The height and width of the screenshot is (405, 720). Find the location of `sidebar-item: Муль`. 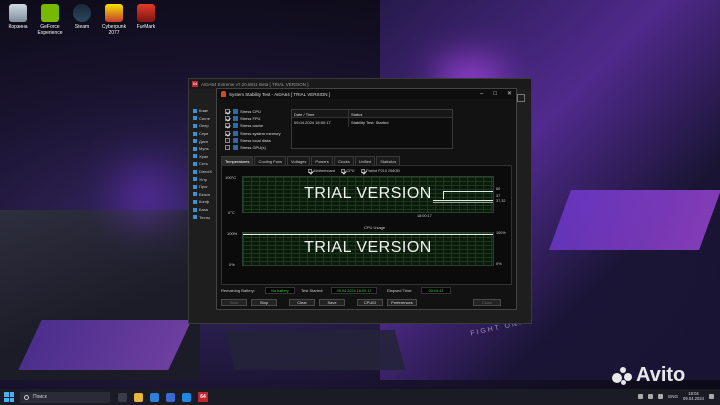

sidebar-item: Муль is located at coordinates (204, 149).